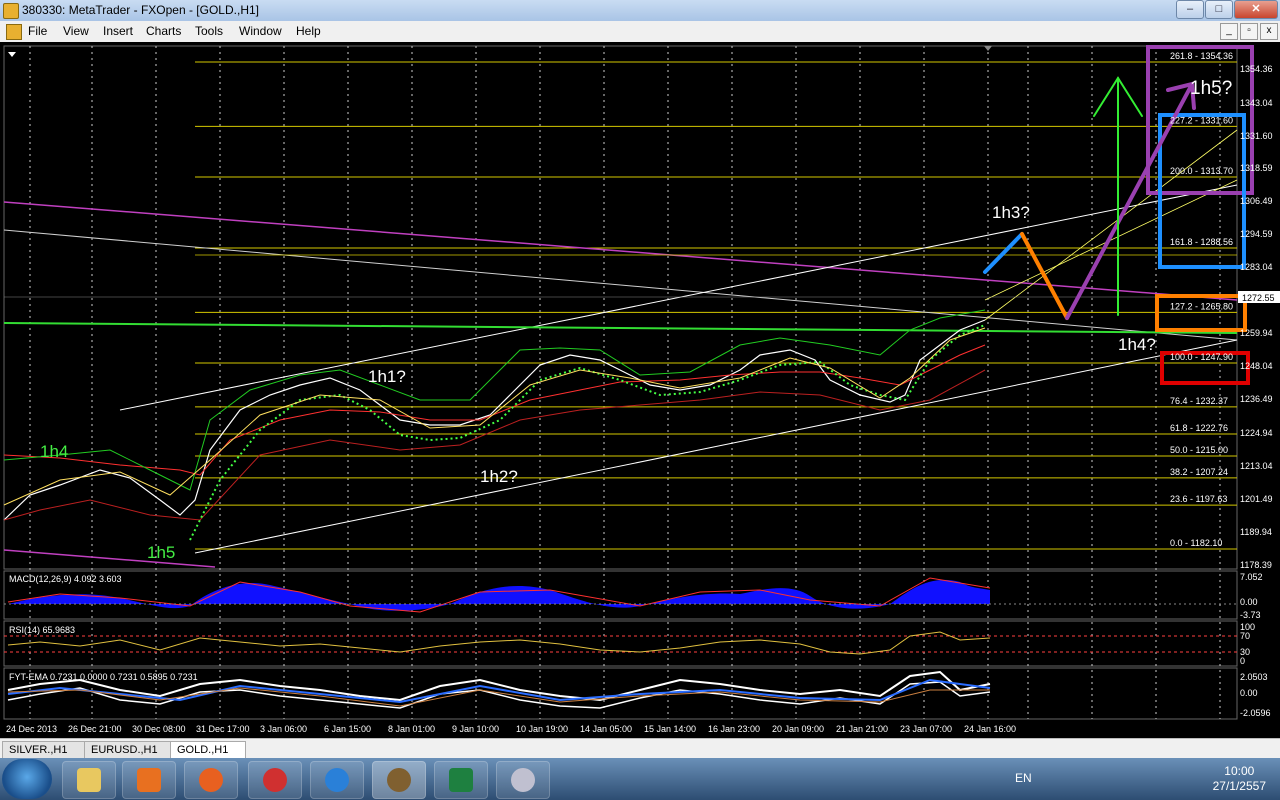 The width and height of the screenshot is (1280, 800). Describe the element at coordinates (1023, 778) in the screenshot. I see `language-indicator: EN` at that location.